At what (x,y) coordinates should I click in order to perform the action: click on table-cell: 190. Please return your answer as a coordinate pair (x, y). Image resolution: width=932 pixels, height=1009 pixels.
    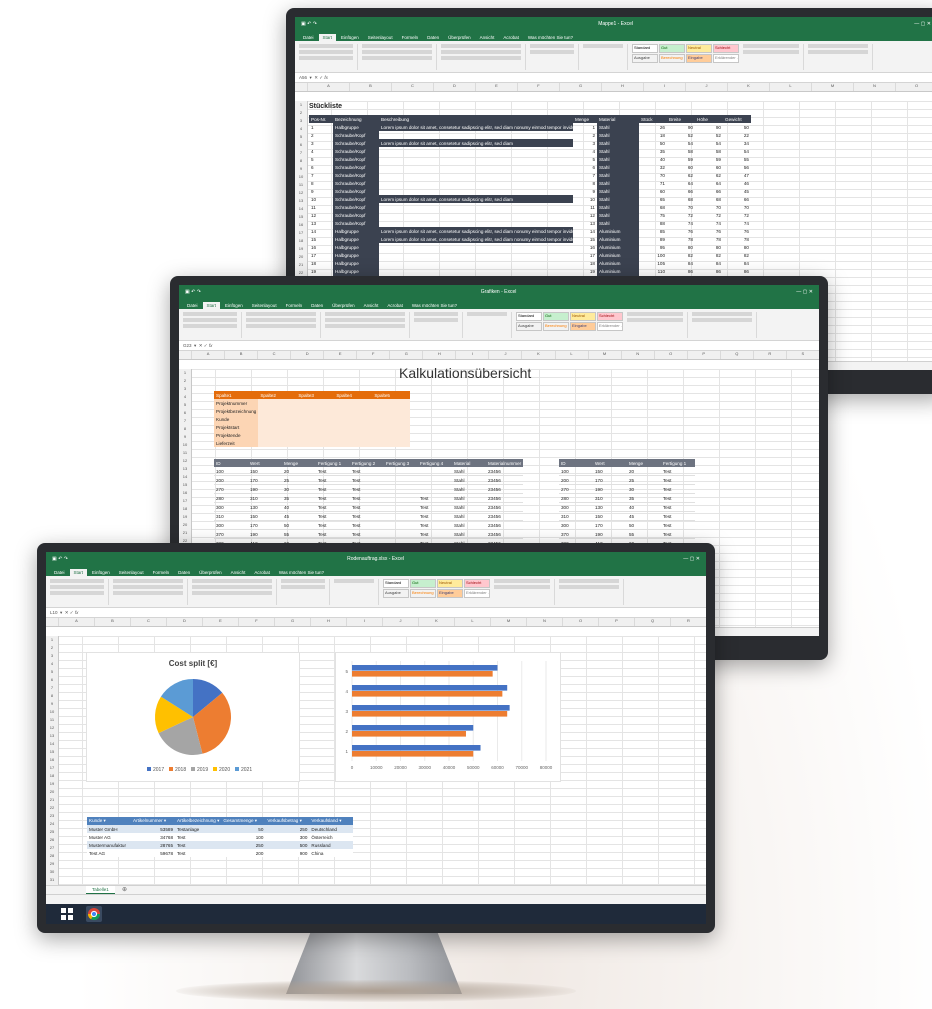
    Looking at the image, I should click on (610, 534).